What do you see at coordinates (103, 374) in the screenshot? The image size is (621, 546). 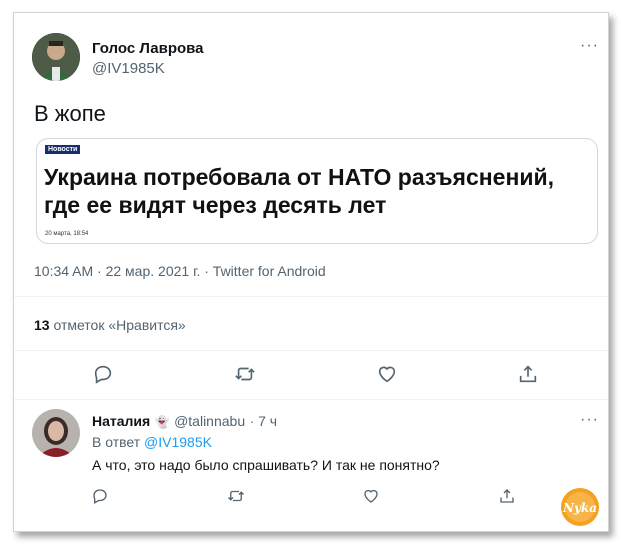 I see `reply-icon` at bounding box center [103, 374].